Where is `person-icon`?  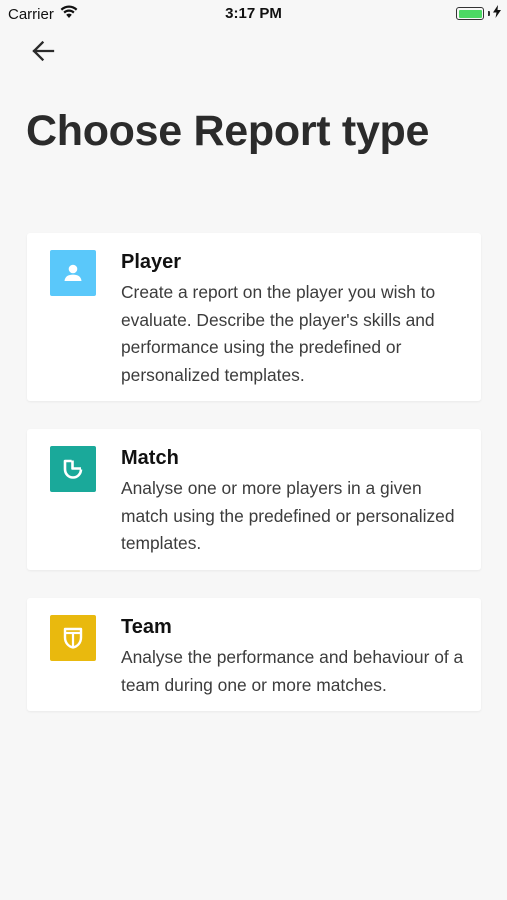 person-icon is located at coordinates (73, 273).